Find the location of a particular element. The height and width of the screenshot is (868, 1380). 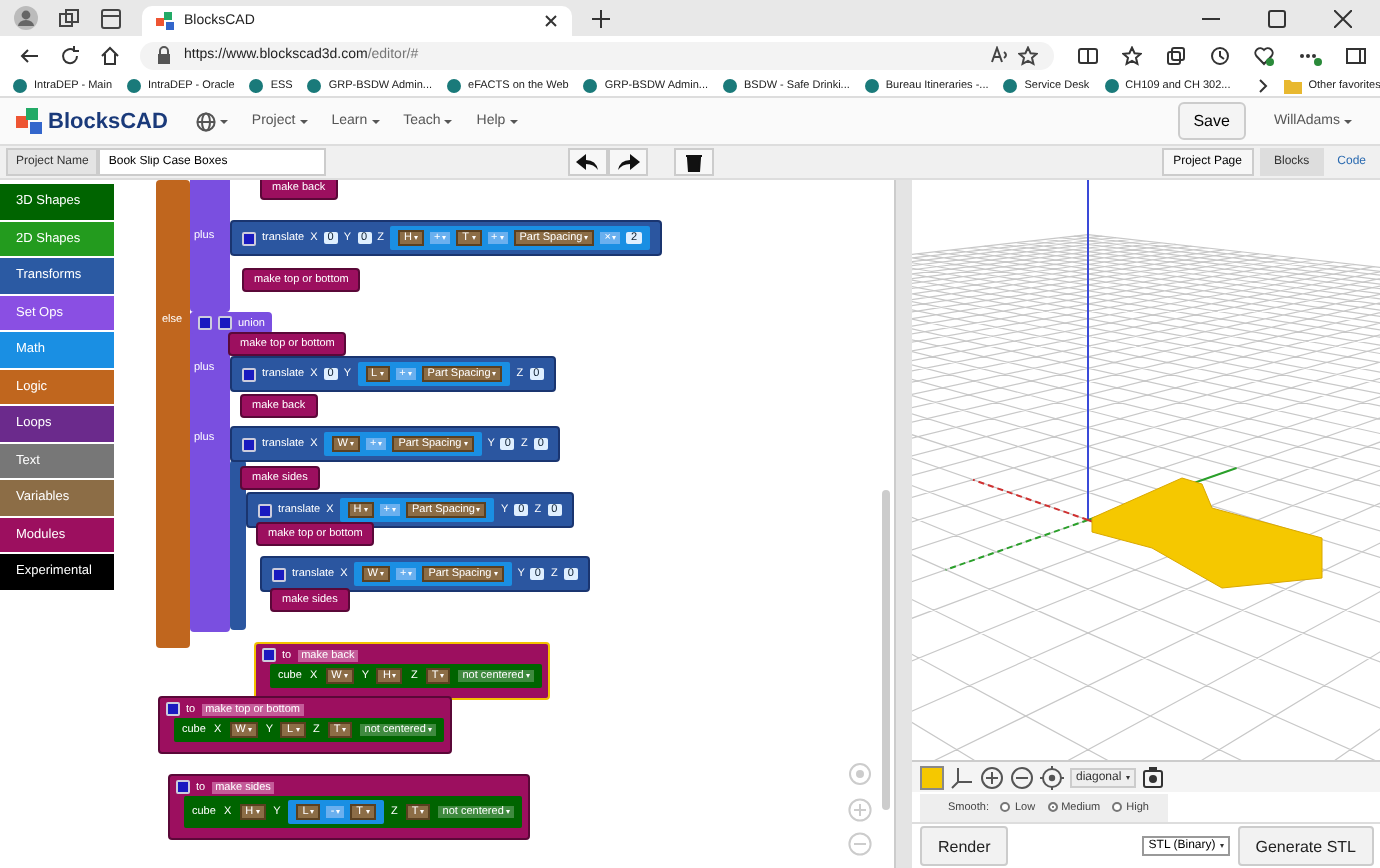

redo-button is located at coordinates (628, 162).